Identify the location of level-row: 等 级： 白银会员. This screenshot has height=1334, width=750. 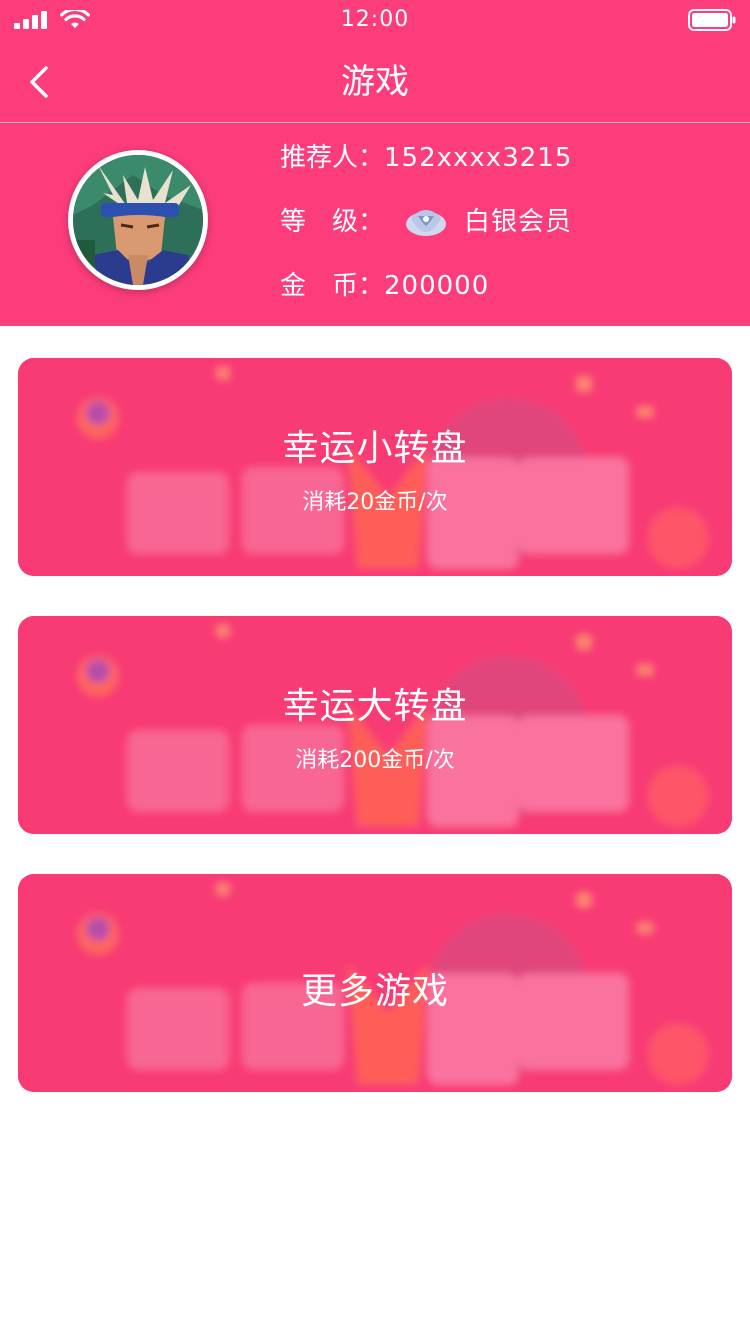
(426, 222).